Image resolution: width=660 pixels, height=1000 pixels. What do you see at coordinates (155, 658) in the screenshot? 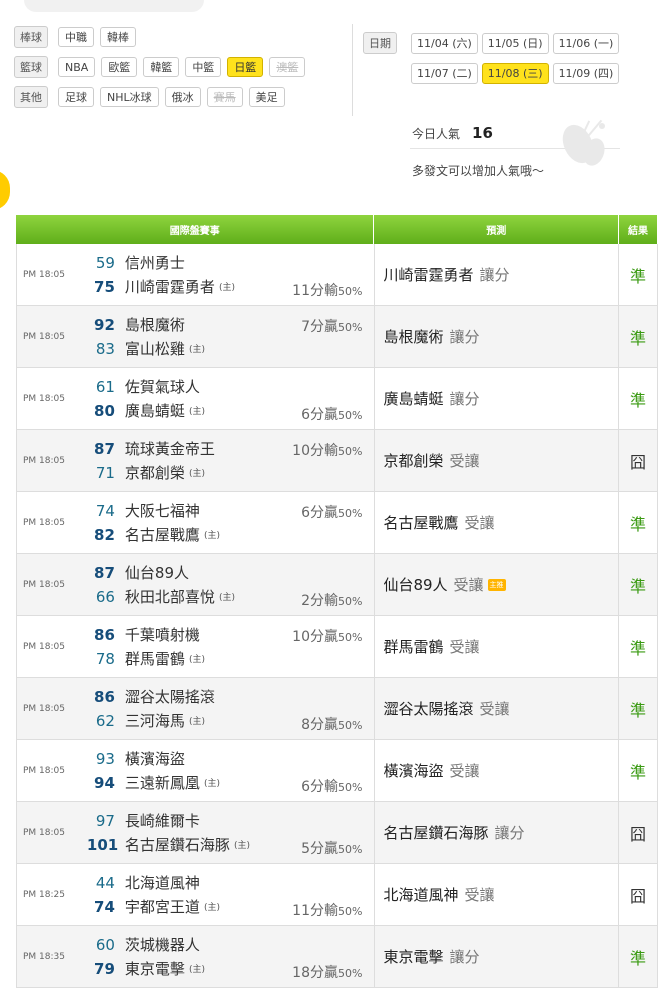
I see `home-name: 群馬雷鶴` at bounding box center [155, 658].